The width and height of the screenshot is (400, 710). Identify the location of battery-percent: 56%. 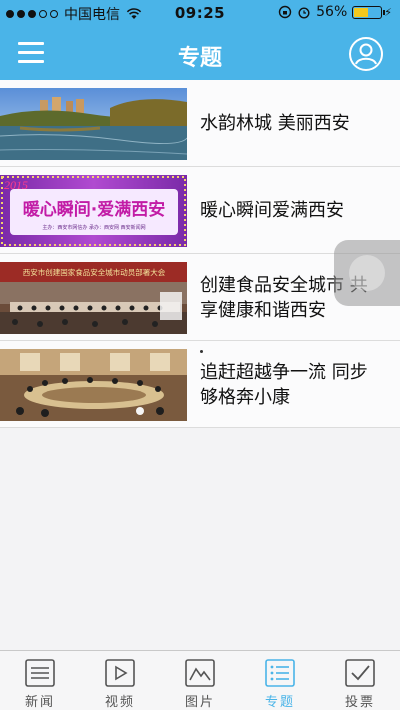
(332, 12).